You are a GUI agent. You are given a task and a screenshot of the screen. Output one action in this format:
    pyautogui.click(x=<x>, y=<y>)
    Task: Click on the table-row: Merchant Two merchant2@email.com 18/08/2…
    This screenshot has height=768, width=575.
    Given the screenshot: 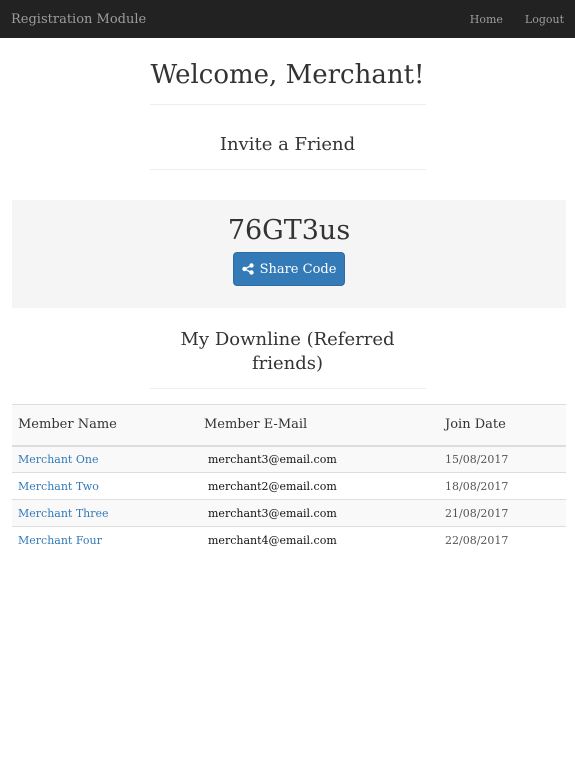 What is the action you would take?
    pyautogui.click(x=289, y=486)
    